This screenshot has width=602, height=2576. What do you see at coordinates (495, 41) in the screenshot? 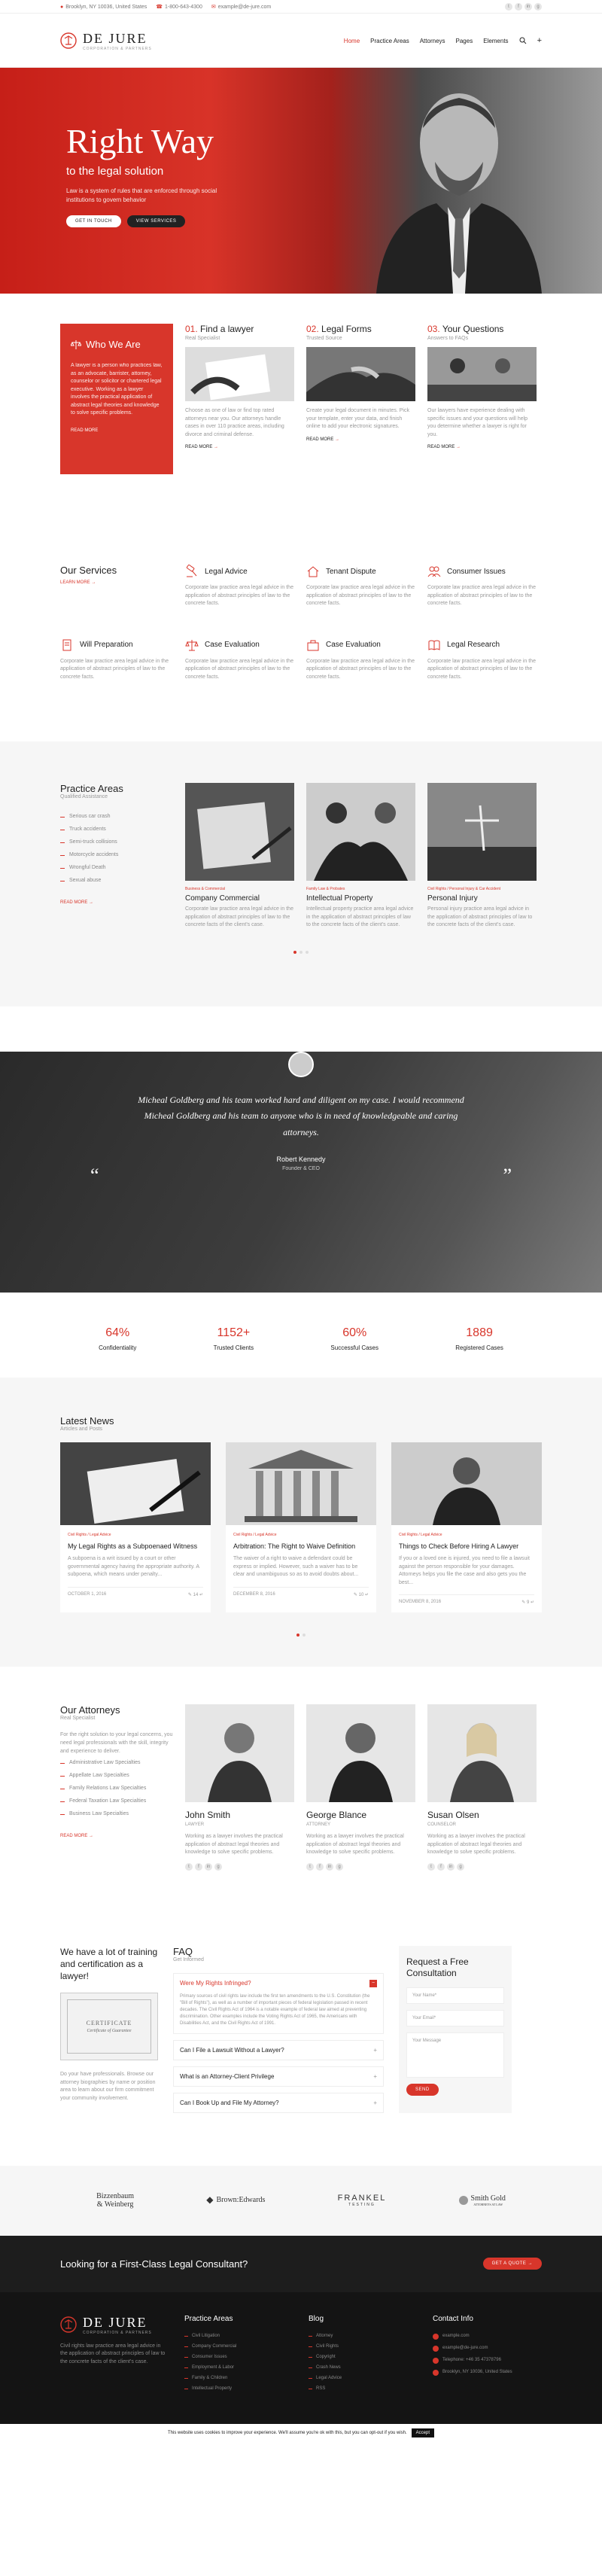
I see `nav-elements: Elements` at bounding box center [495, 41].